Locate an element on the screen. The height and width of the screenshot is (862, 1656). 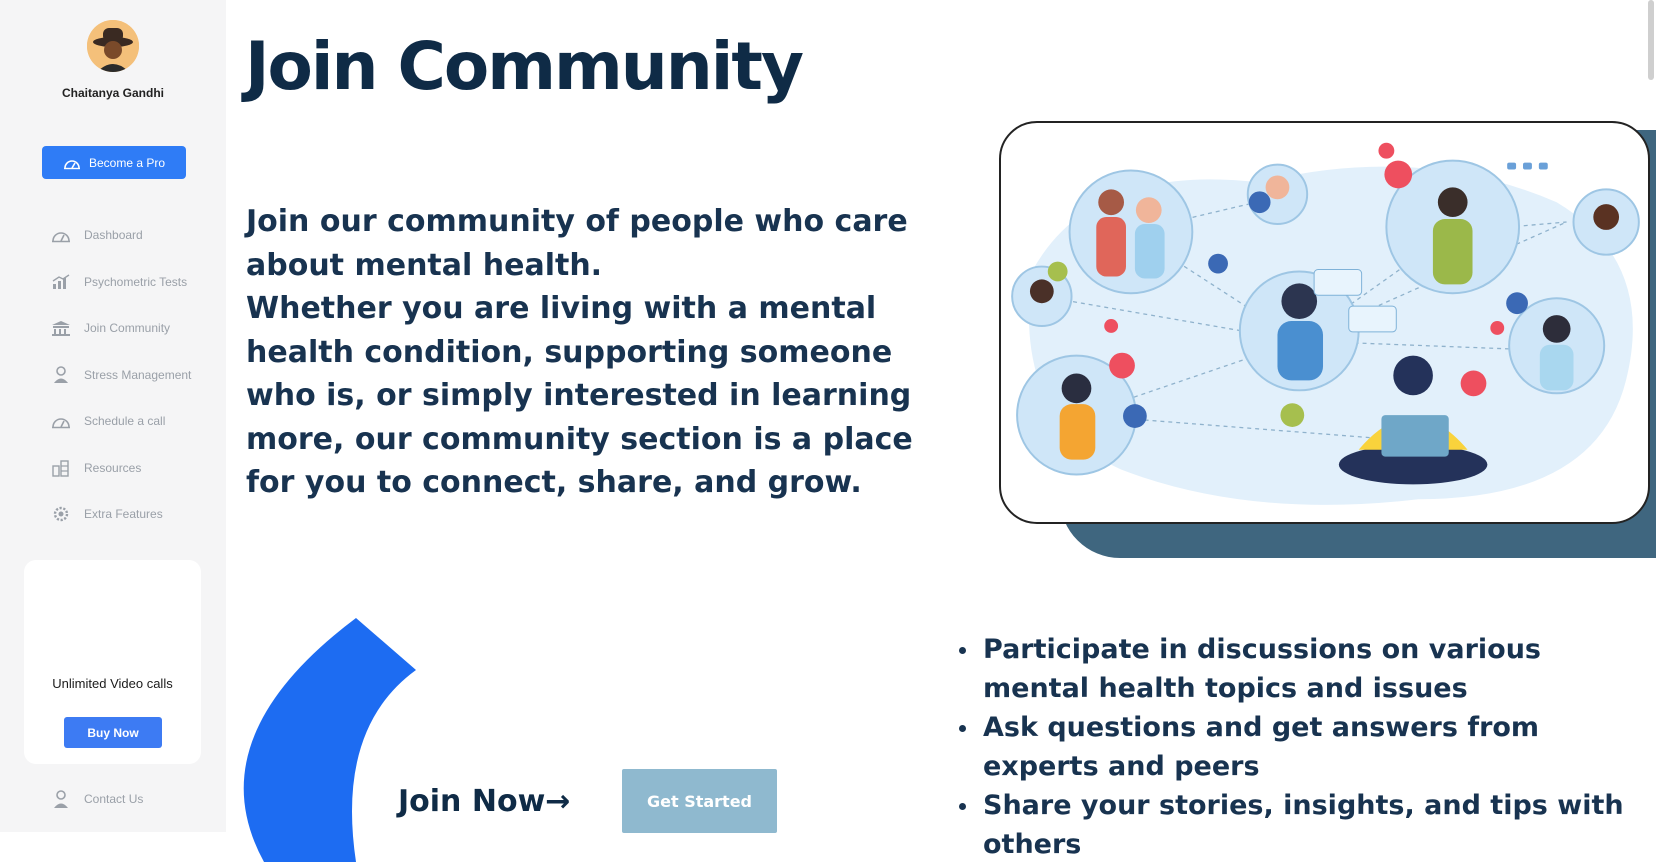
sidebar-item-label: Psychometric Tests is located at coordinates (136, 281).